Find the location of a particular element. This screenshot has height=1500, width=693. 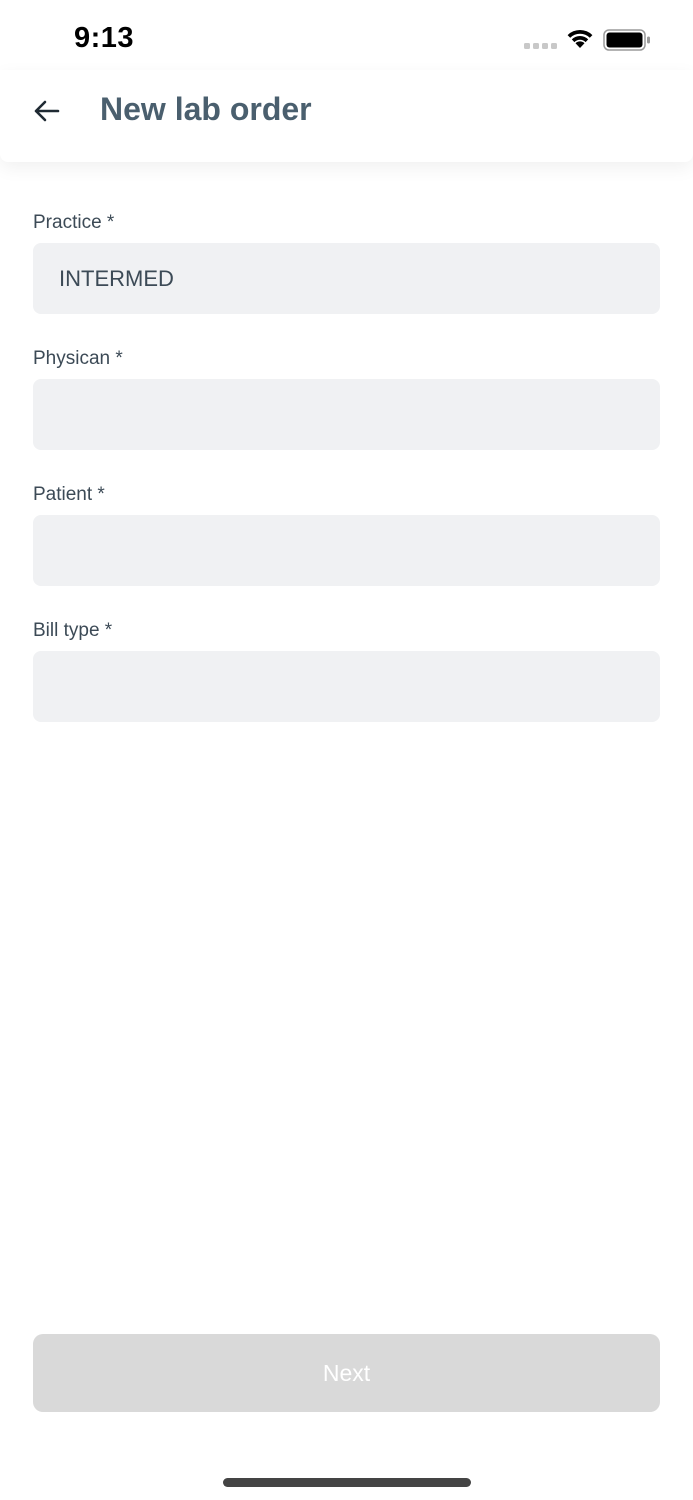

arrow-left-icon is located at coordinates (47, 111).